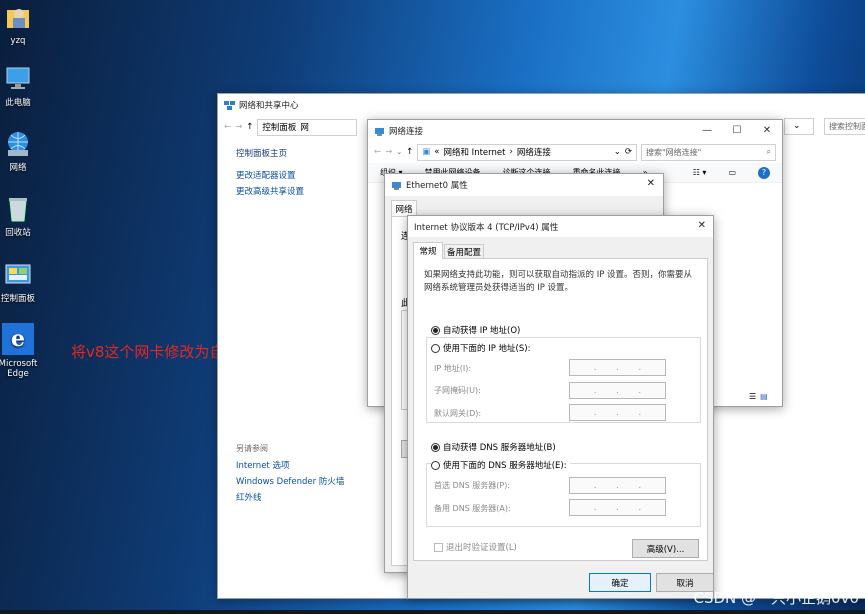 The image size is (865, 614). I want to click on details-view-icon: ☰, so click(752, 396).